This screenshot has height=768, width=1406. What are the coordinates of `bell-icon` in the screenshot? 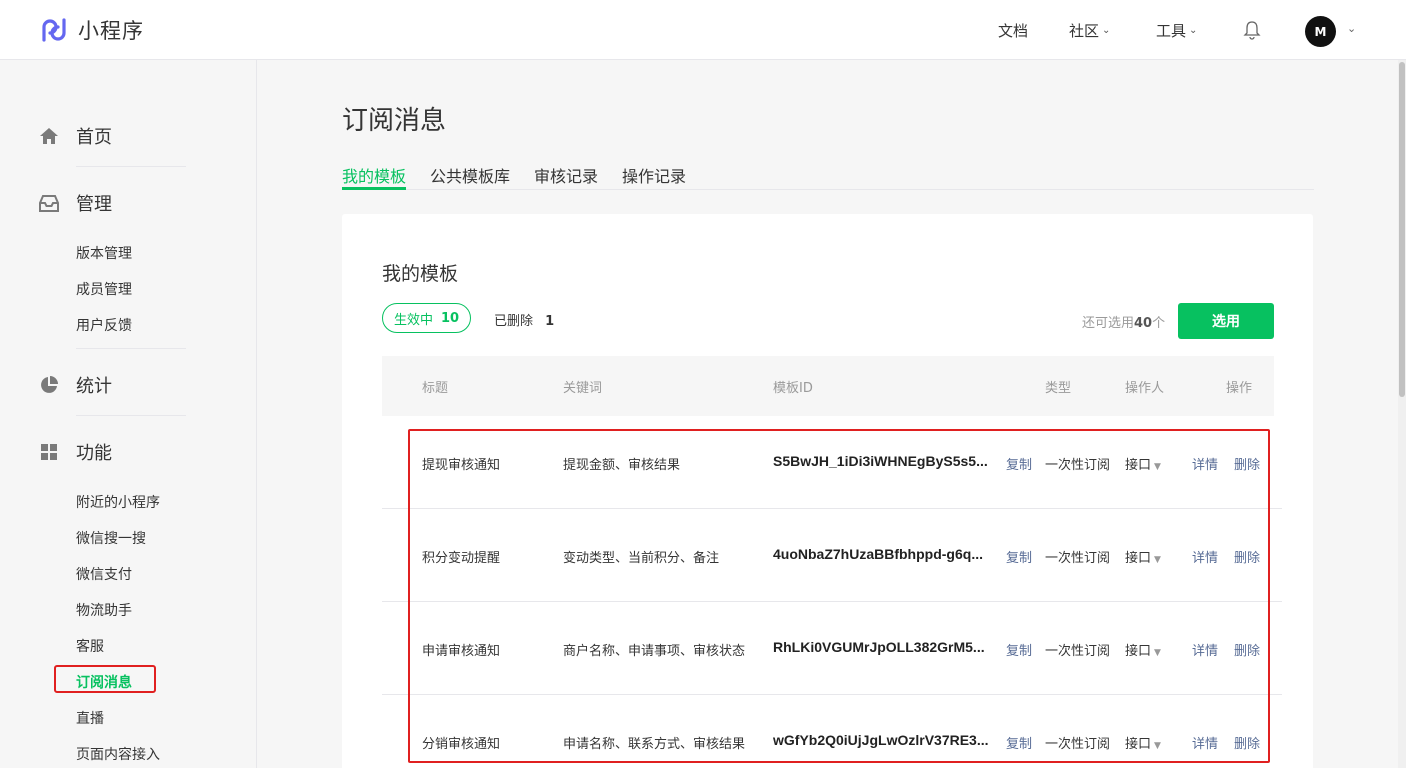 It's located at (1252, 30).